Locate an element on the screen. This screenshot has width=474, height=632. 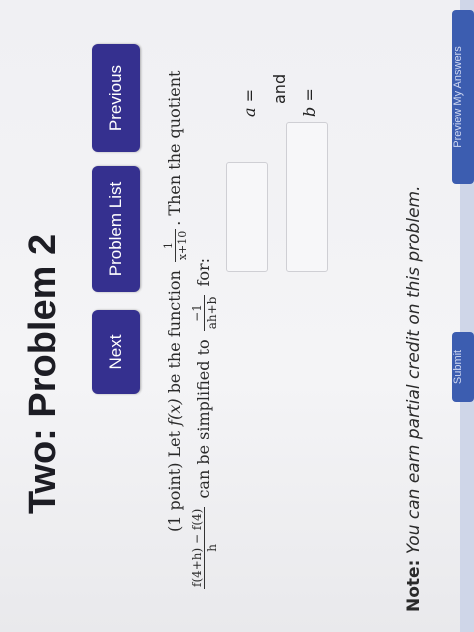
be-function-text: be the function is located at coordinates (174, 332).